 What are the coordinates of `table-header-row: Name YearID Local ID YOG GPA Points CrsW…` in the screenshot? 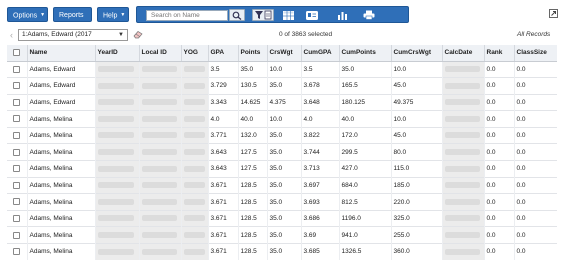 It's located at (282, 53).